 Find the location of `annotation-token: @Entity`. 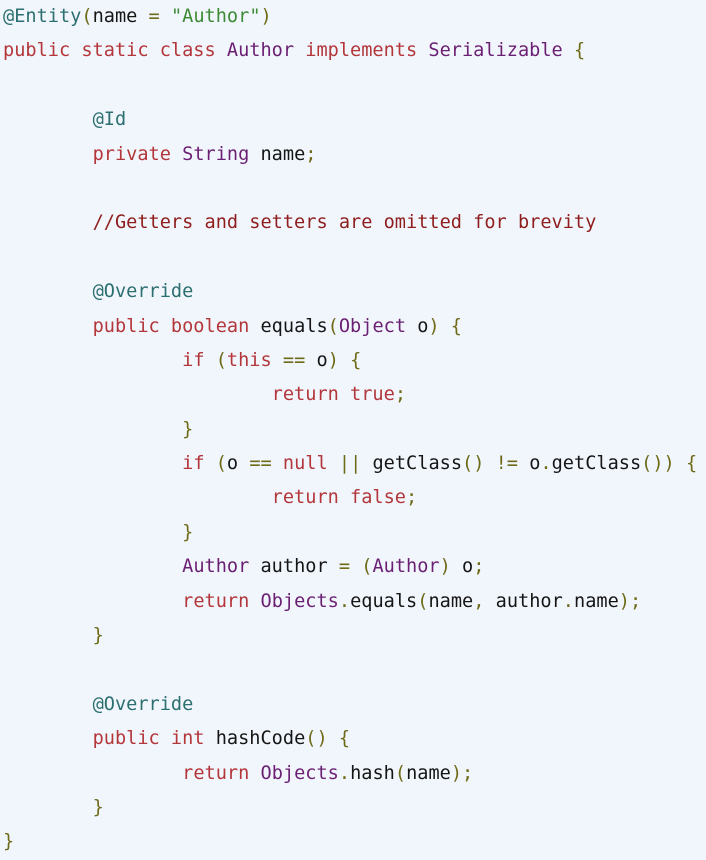

annotation-token: @Entity is located at coordinates (42, 16).